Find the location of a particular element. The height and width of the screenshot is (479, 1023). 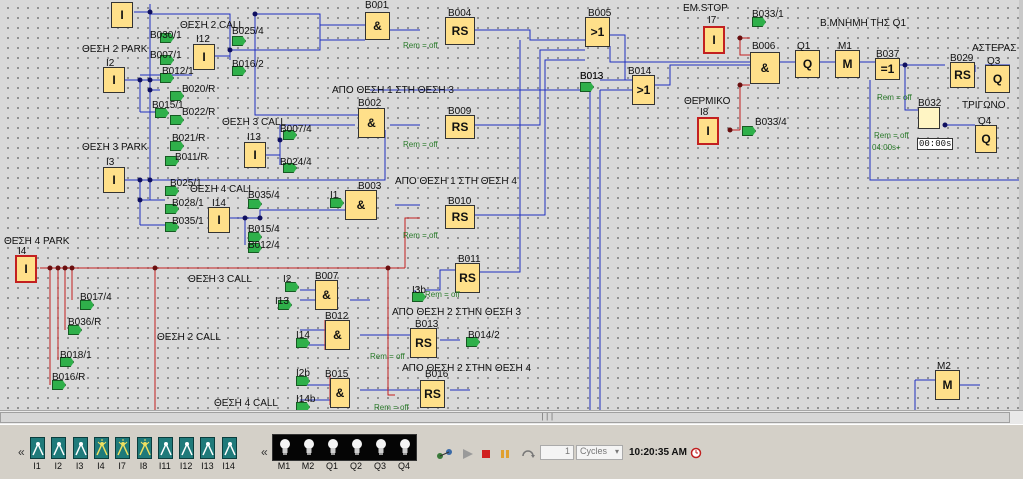

input-switch-label: I12 is located at coordinates (186, 466).